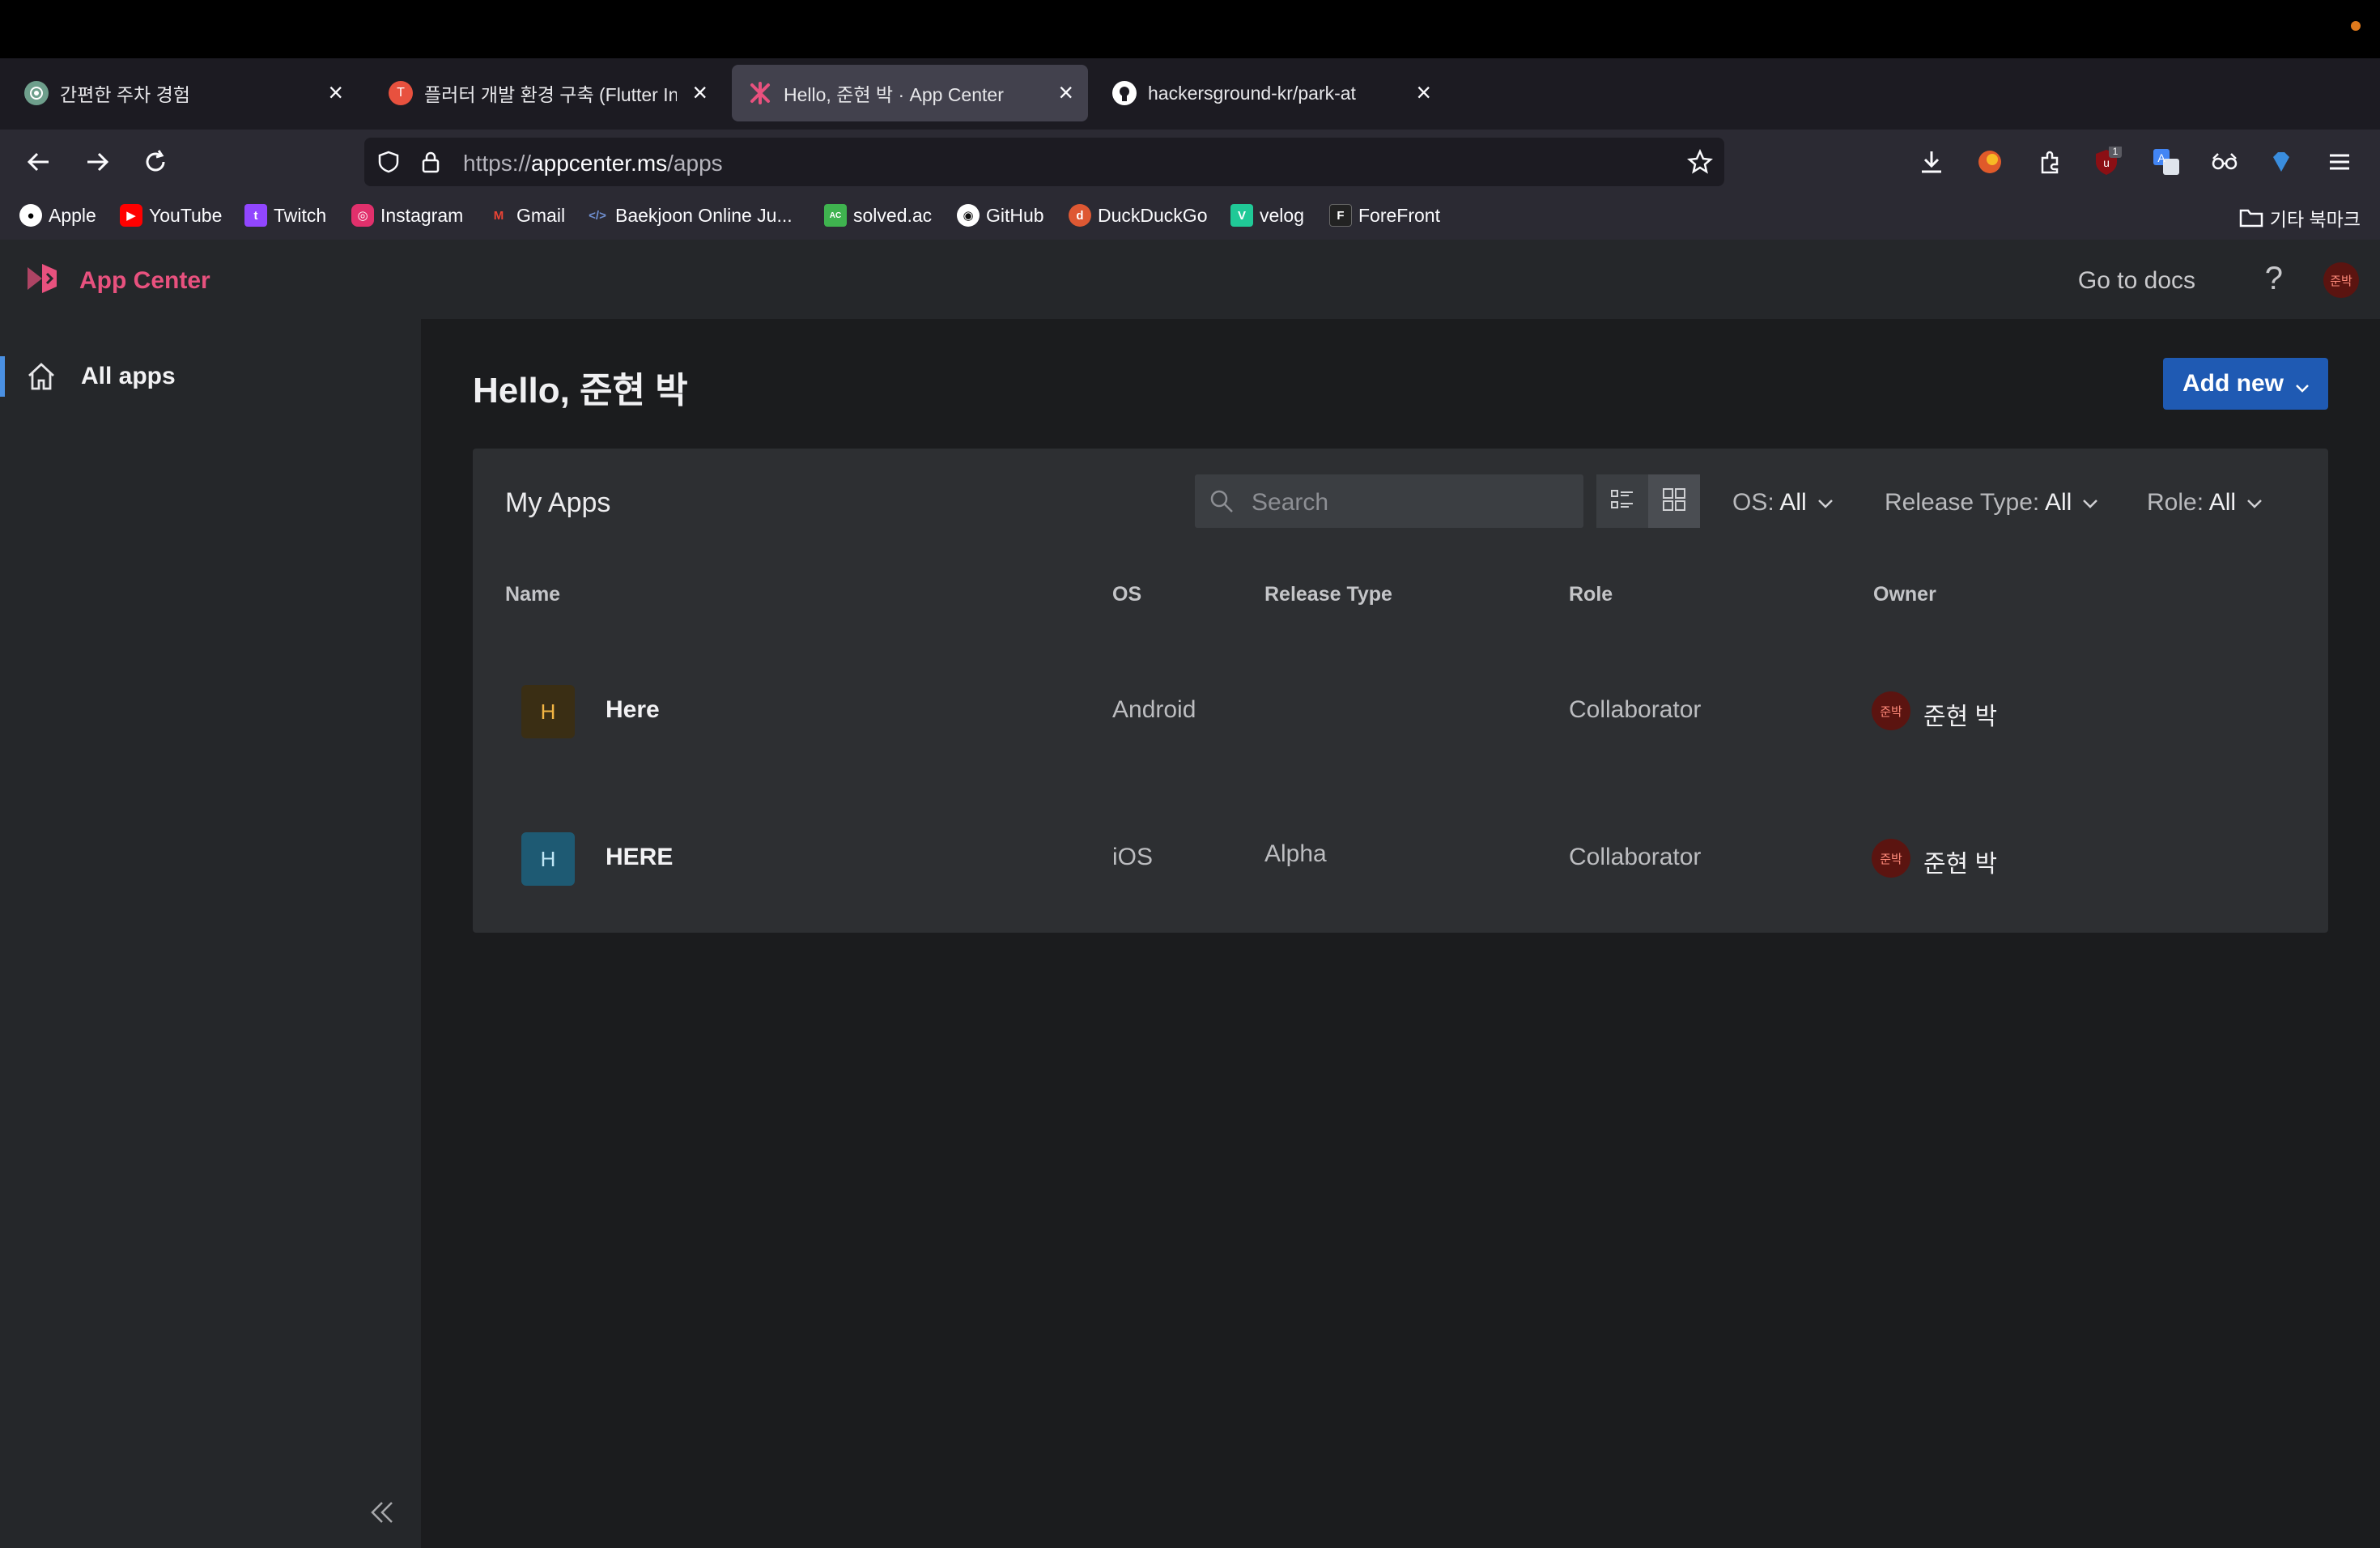 The width and height of the screenshot is (2380, 1548). Describe the element at coordinates (255, 216) in the screenshot. I see `twitch-icon: t` at that location.